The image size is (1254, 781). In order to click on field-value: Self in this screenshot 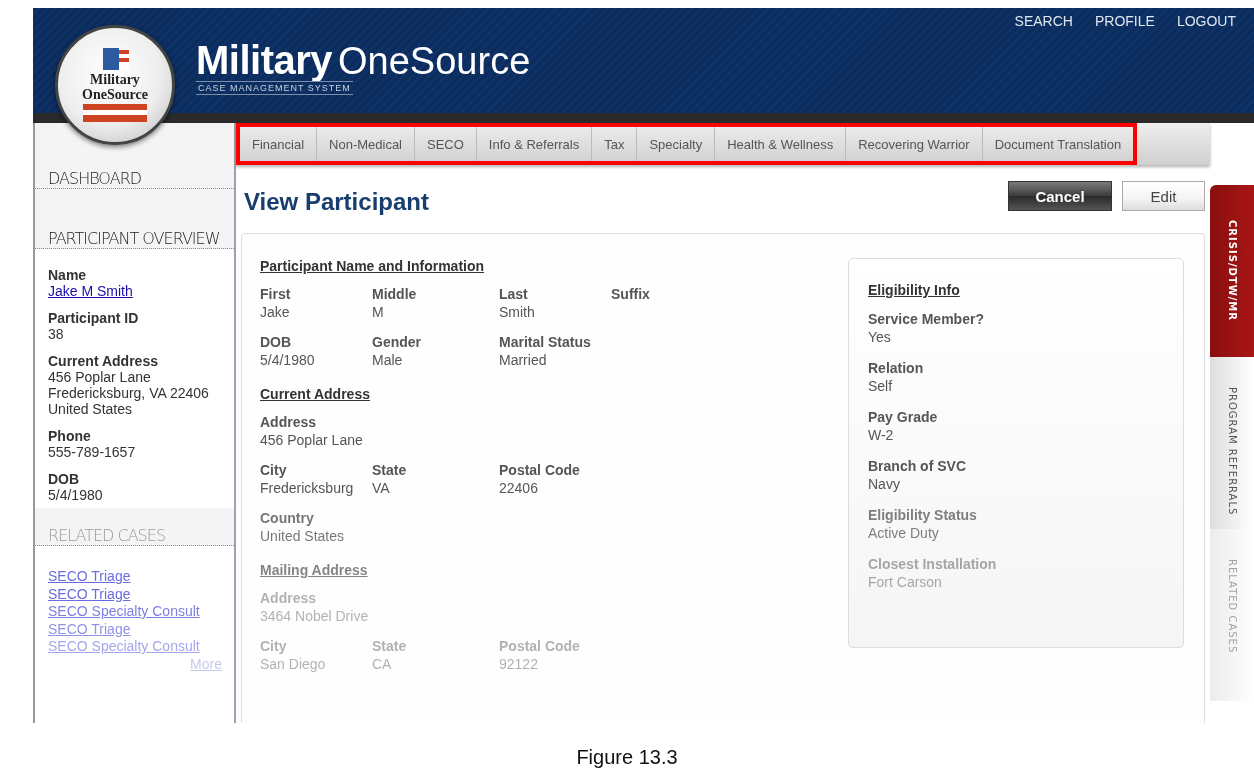, I will do `click(881, 386)`.